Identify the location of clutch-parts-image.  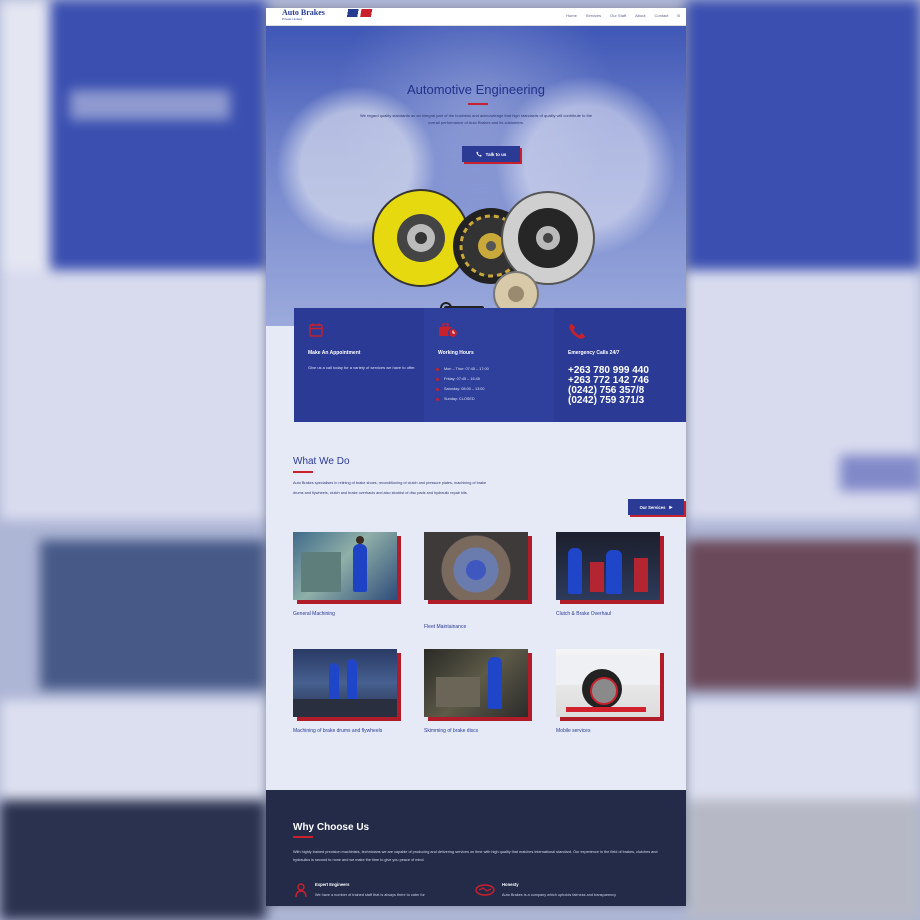
(483, 253).